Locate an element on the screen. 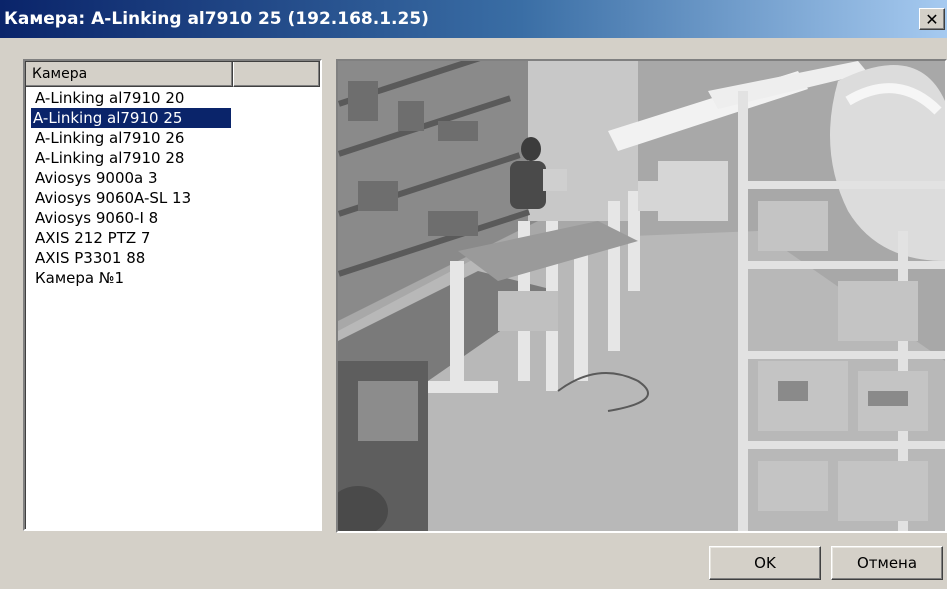 Image resolution: width=947 pixels, height=589 pixels. list-item: Aviosys 9000a 3 is located at coordinates (172, 178).